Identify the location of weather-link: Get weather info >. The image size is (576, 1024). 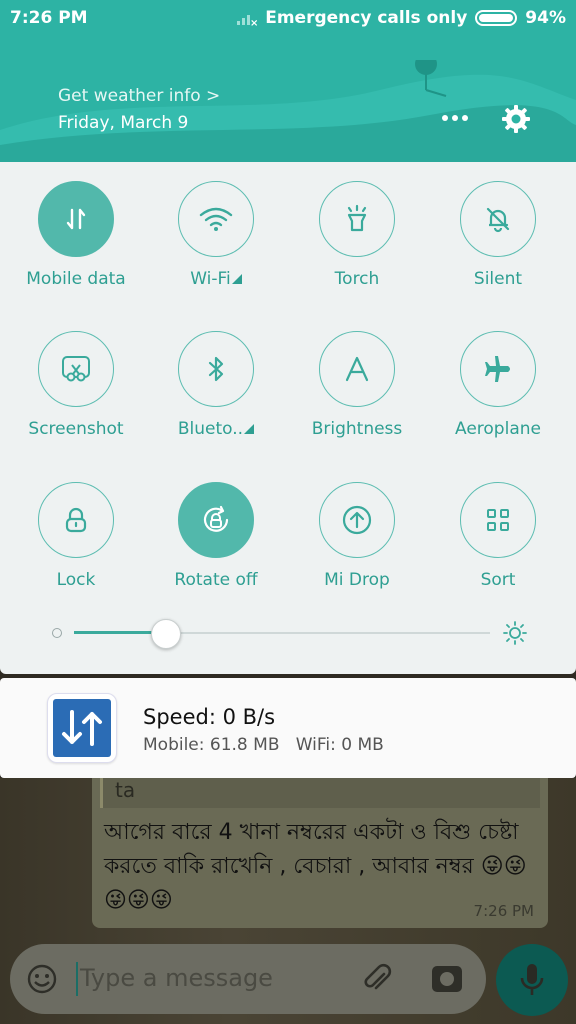
(139, 96).